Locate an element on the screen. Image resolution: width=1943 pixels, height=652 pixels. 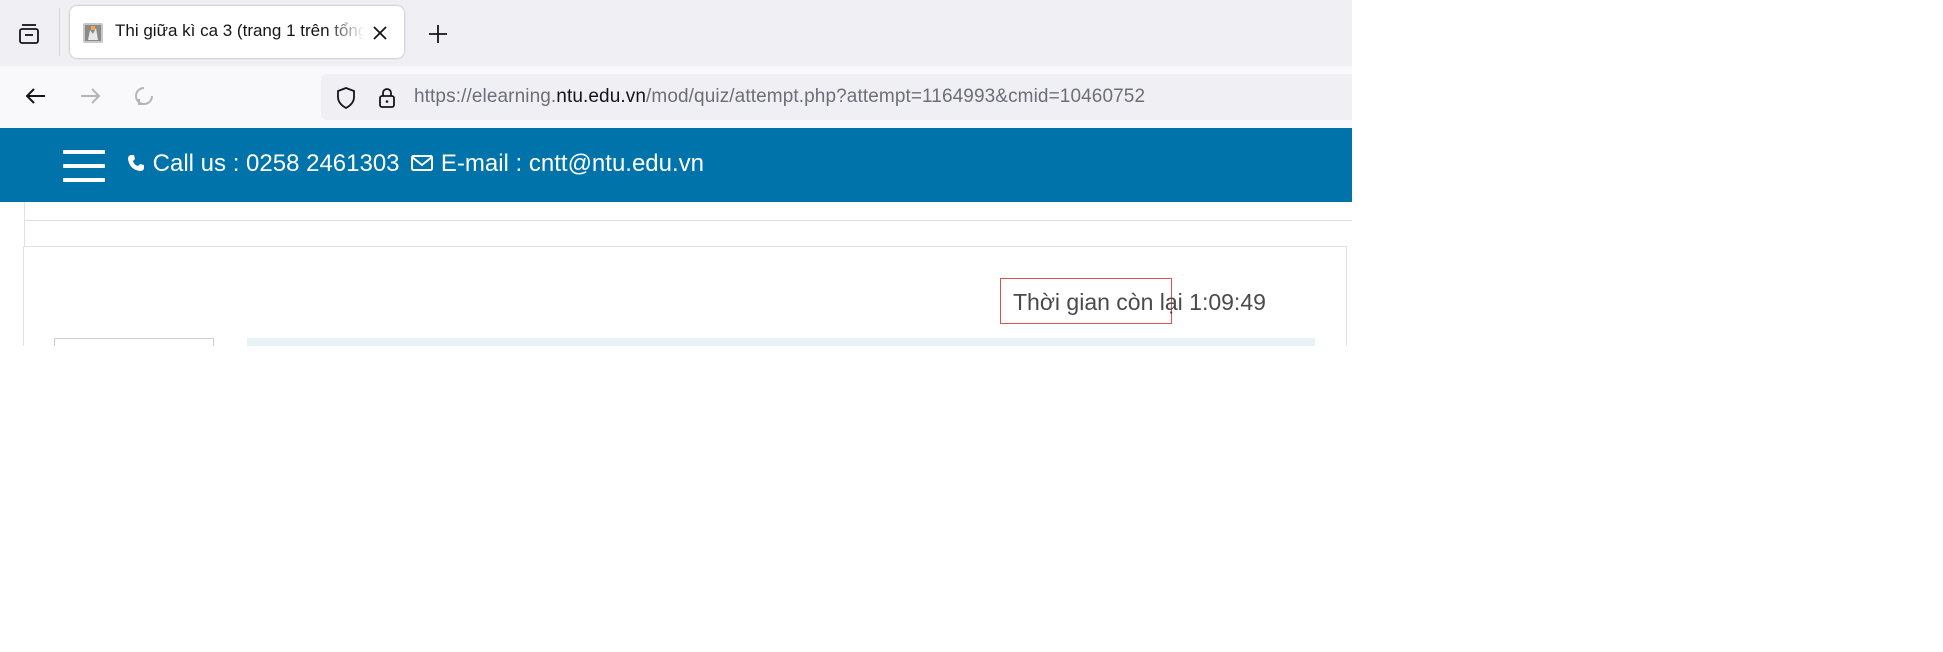
tab-strip: Thi giữa kì ca 3 (trang 1 trên tổng số is located at coordinates (676, 33).